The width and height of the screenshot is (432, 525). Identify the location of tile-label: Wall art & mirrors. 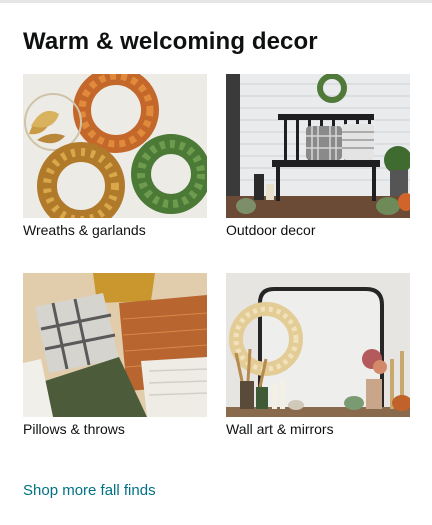
(318, 429).